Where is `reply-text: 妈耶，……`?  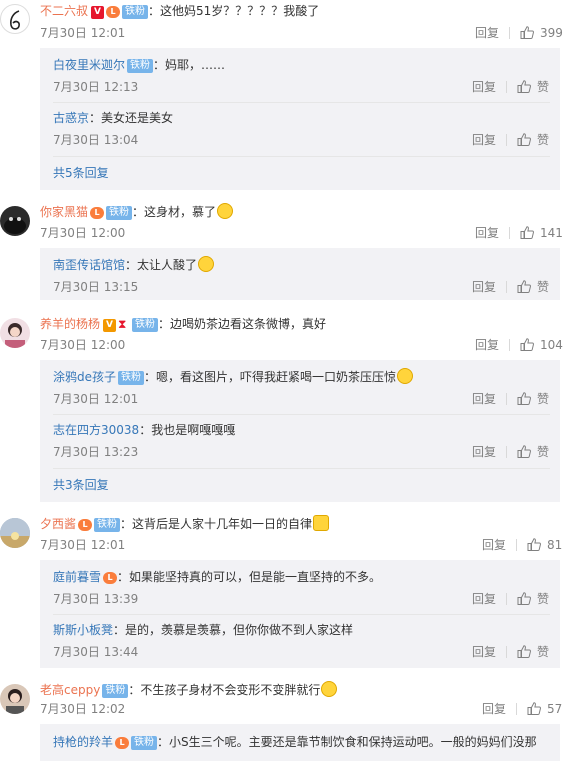 reply-text: 妈耶，…… is located at coordinates (195, 65).